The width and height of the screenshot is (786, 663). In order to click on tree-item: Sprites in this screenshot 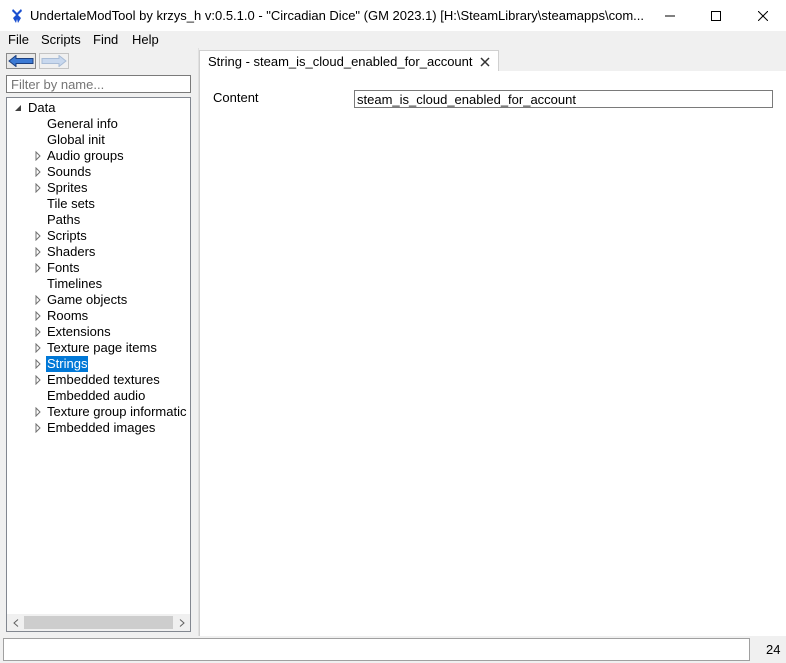, I will do `click(98, 188)`.